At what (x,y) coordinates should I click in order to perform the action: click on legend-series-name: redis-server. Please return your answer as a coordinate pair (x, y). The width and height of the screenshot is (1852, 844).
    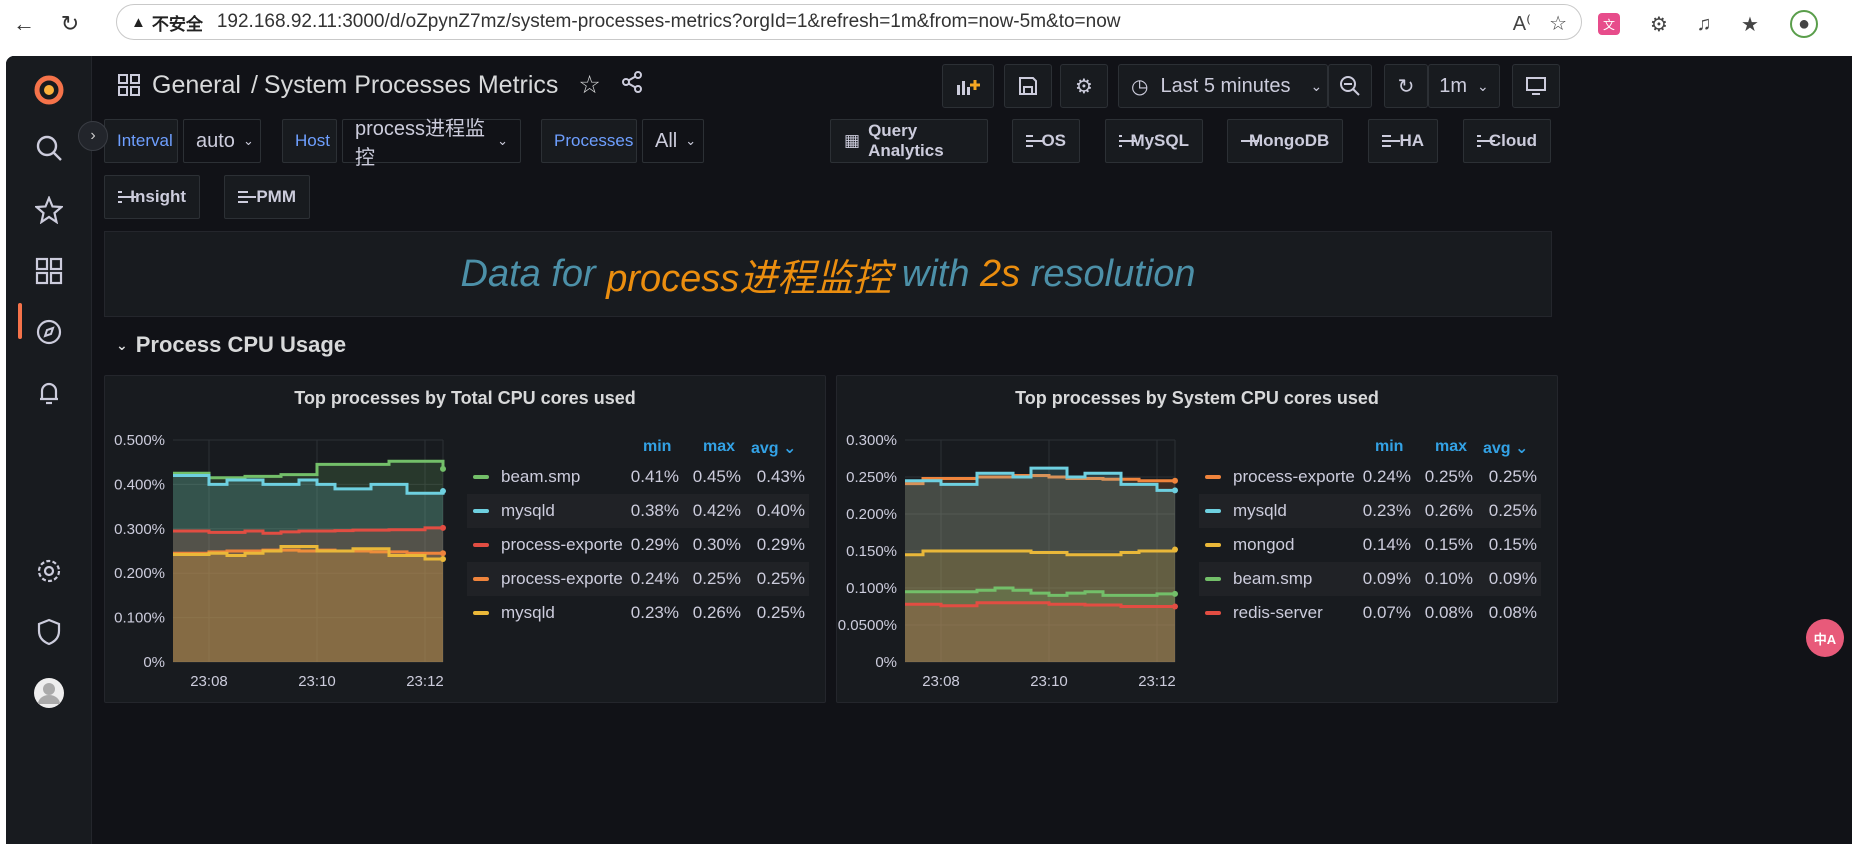
    Looking at the image, I should click on (1278, 613).